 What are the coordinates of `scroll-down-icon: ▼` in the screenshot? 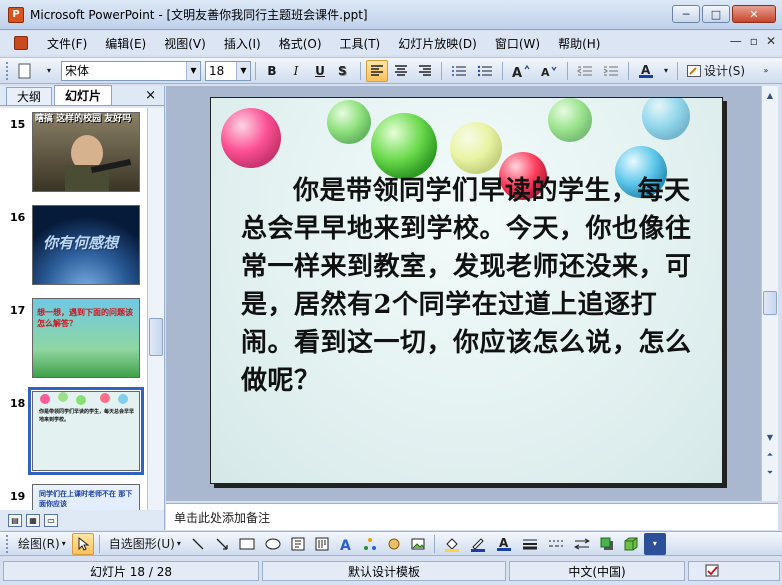 It's located at (770, 437).